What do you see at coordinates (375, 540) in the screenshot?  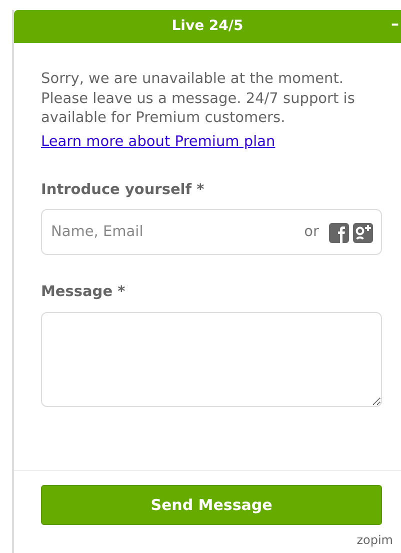 I see `branding-label: zopim` at bounding box center [375, 540].